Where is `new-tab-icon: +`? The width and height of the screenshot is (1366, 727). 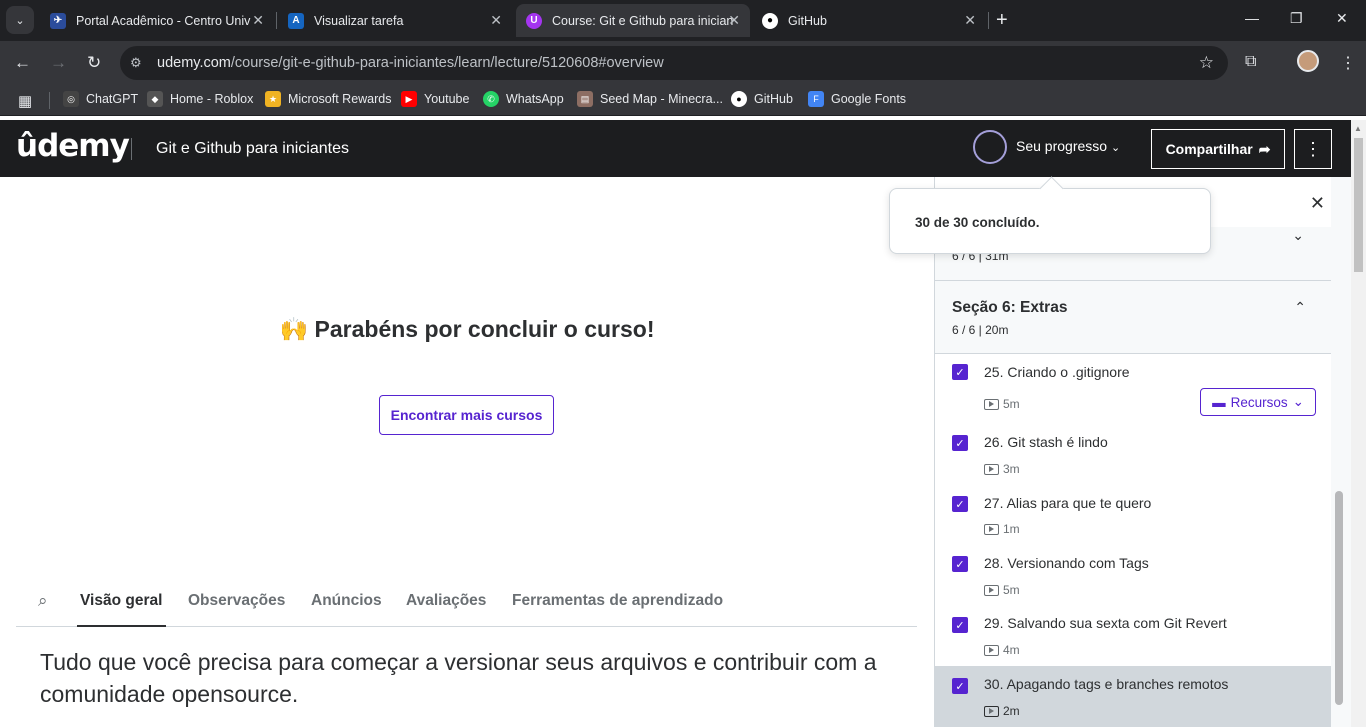
new-tab-icon: + is located at coordinates (1002, 20).